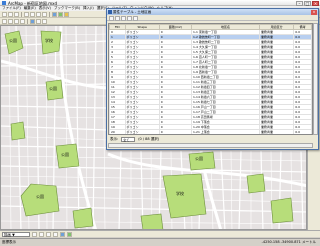  What do you see at coordinates (44, 21) in the screenshot?
I see `measure-icon` at bounding box center [44, 21].